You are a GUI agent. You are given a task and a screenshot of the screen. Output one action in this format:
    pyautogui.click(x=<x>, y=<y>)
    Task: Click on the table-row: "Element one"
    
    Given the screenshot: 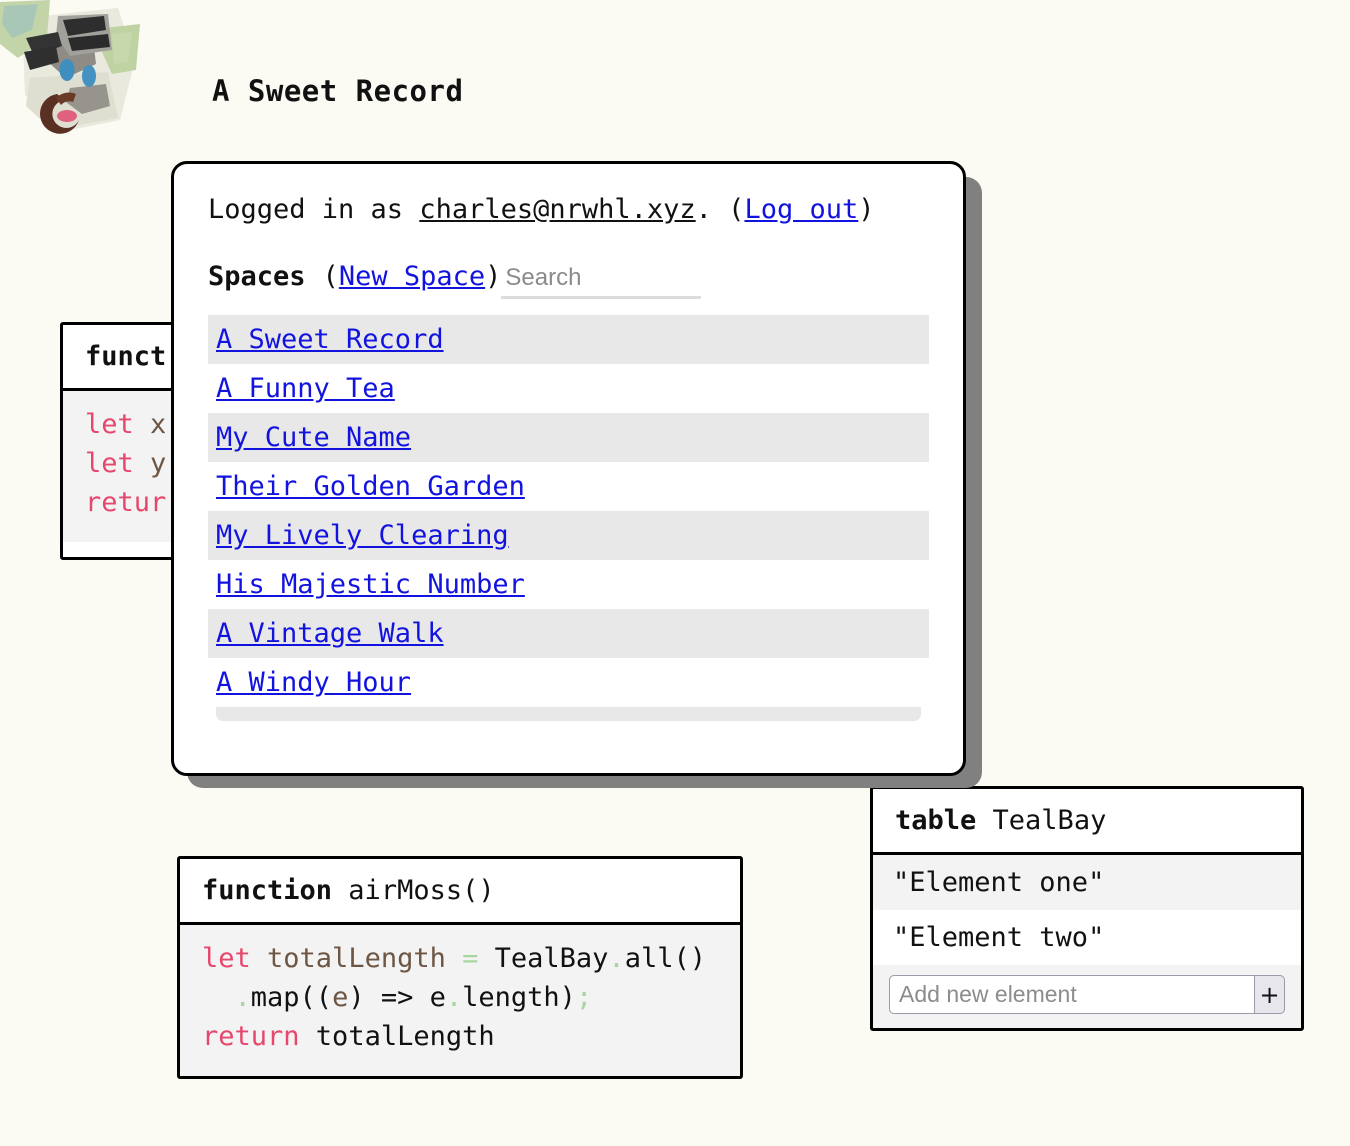 What is the action you would take?
    pyautogui.click(x=1087, y=882)
    